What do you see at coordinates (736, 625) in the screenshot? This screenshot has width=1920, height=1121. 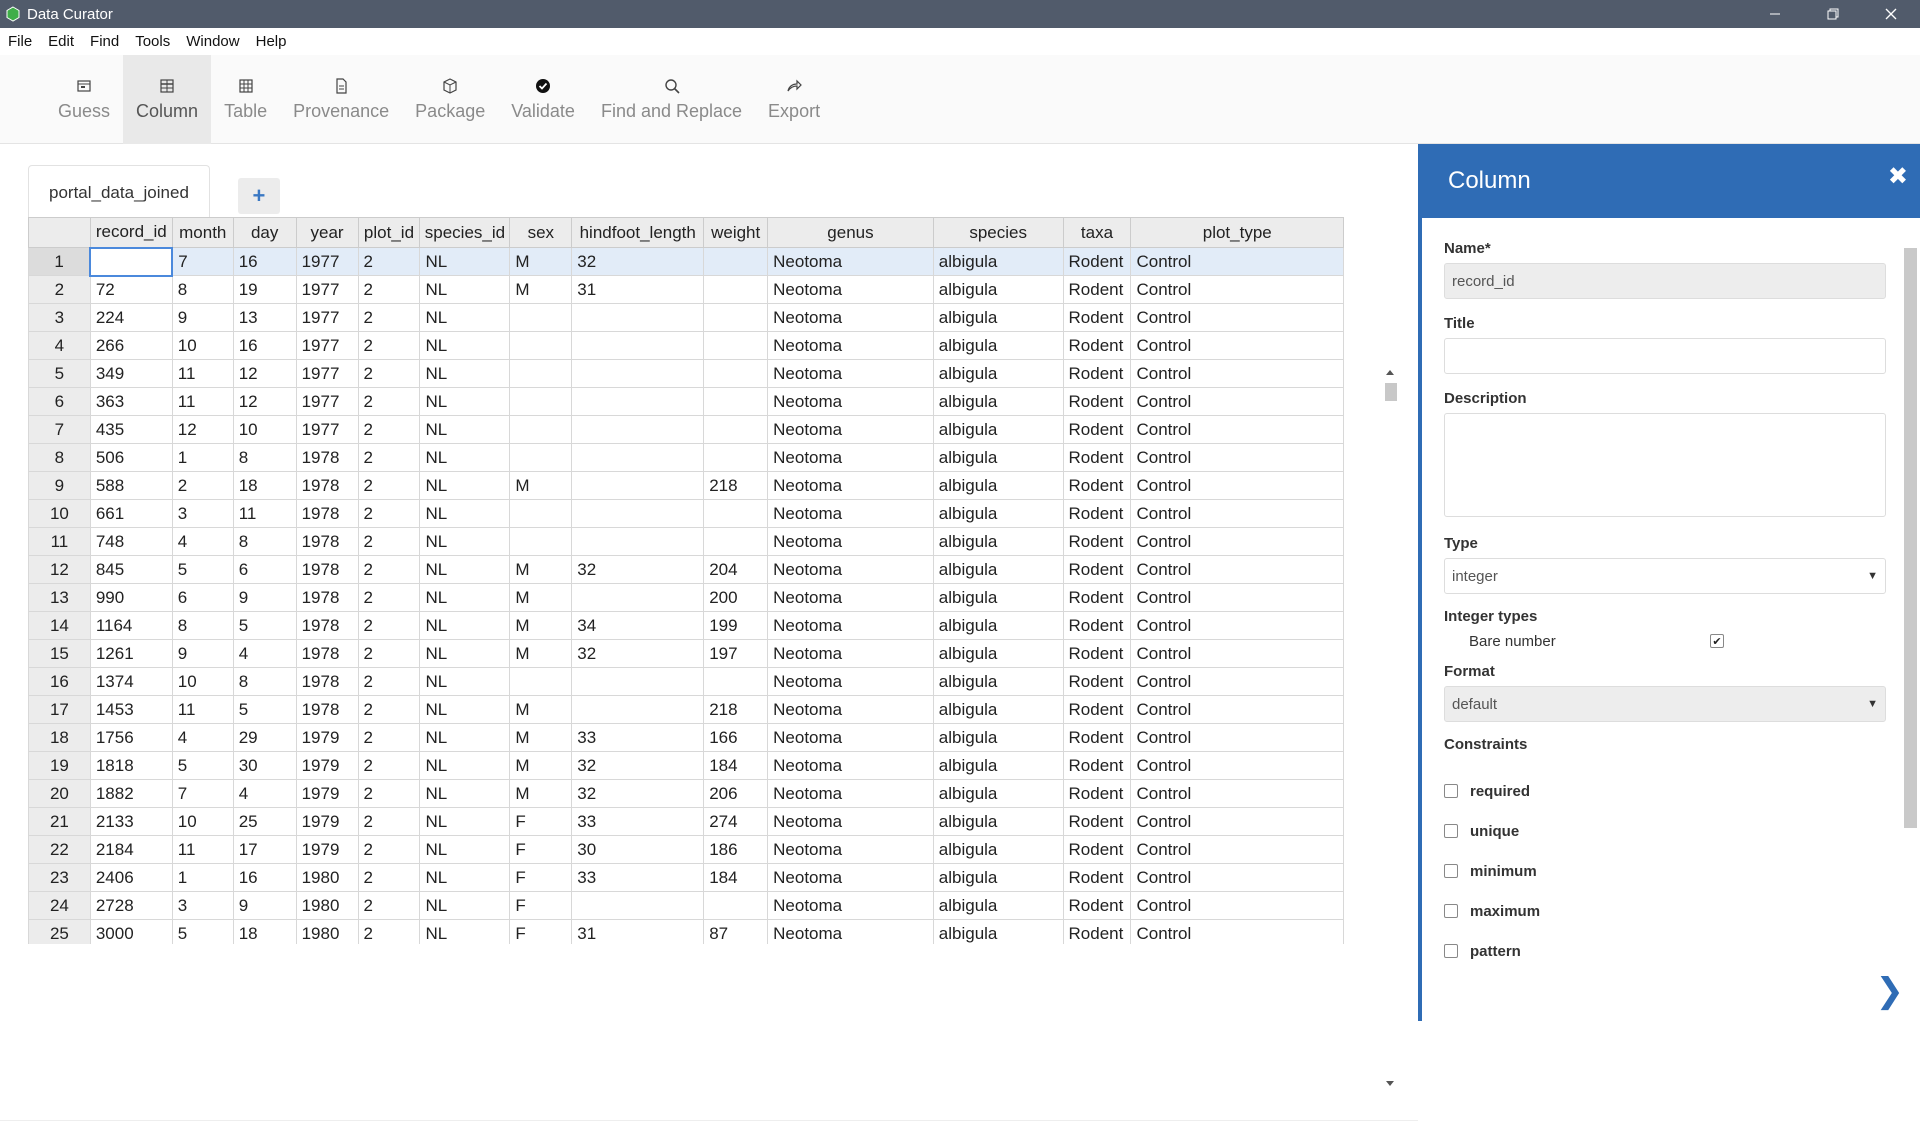 I see `table-cell: 199` at bounding box center [736, 625].